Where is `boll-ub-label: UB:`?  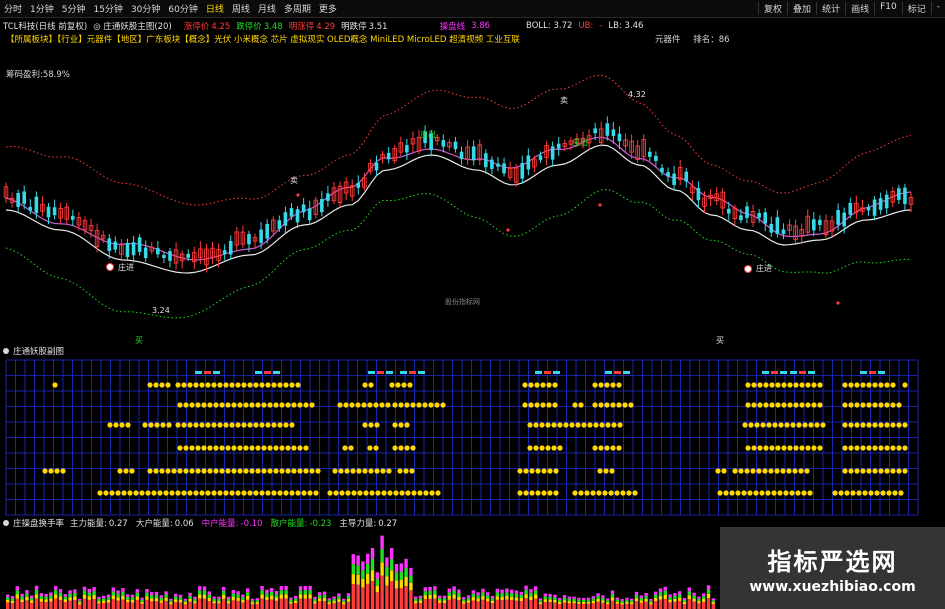
boll-ub-label: UB: is located at coordinates (586, 25).